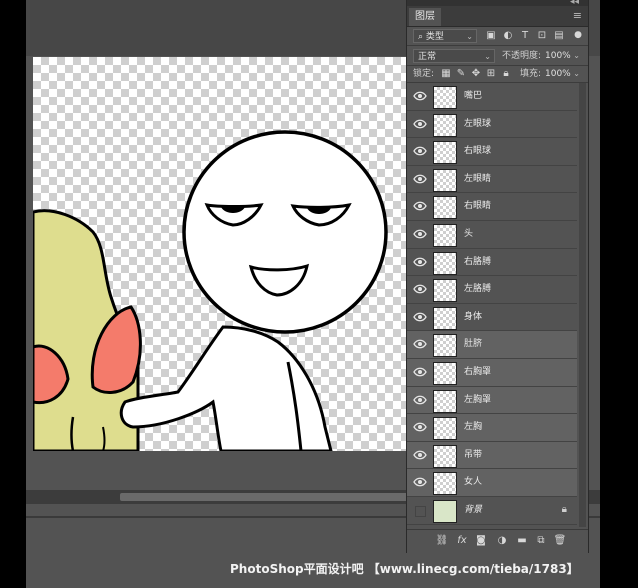 The image size is (638, 588). Describe the element at coordinates (560, 541) in the screenshot. I see `trash-icon: 🗑︎` at that location.